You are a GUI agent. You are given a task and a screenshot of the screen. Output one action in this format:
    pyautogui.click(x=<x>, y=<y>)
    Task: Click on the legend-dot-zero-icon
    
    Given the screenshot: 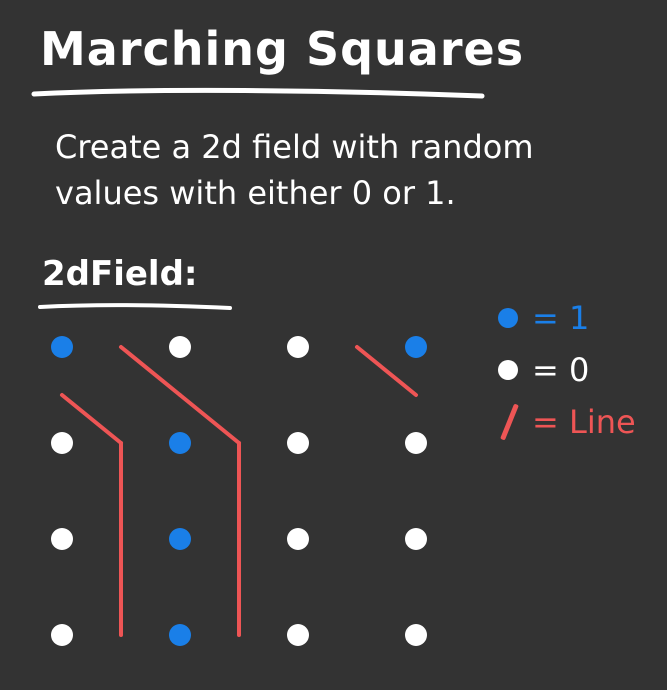 What is the action you would take?
    pyautogui.click(x=508, y=370)
    